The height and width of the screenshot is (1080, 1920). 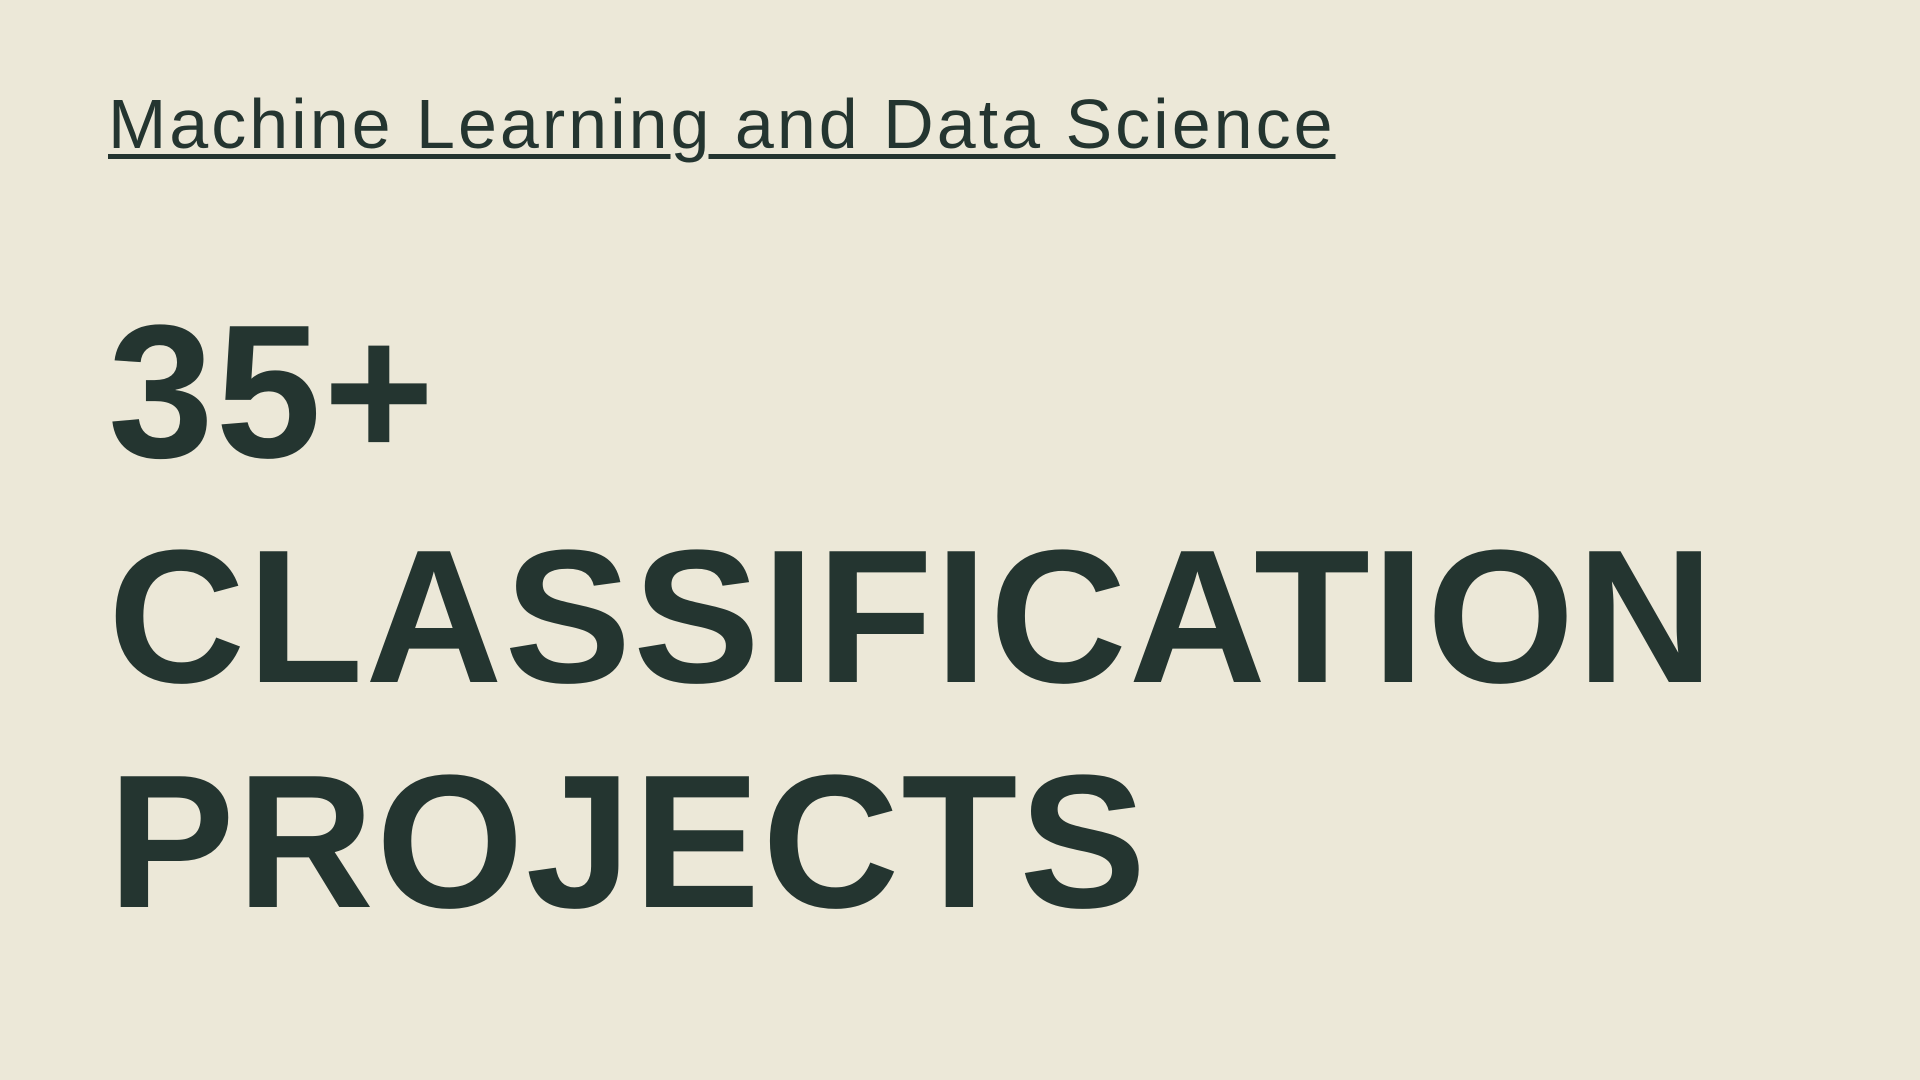 I want to click on headline-line-count: 35+, so click(x=272, y=392).